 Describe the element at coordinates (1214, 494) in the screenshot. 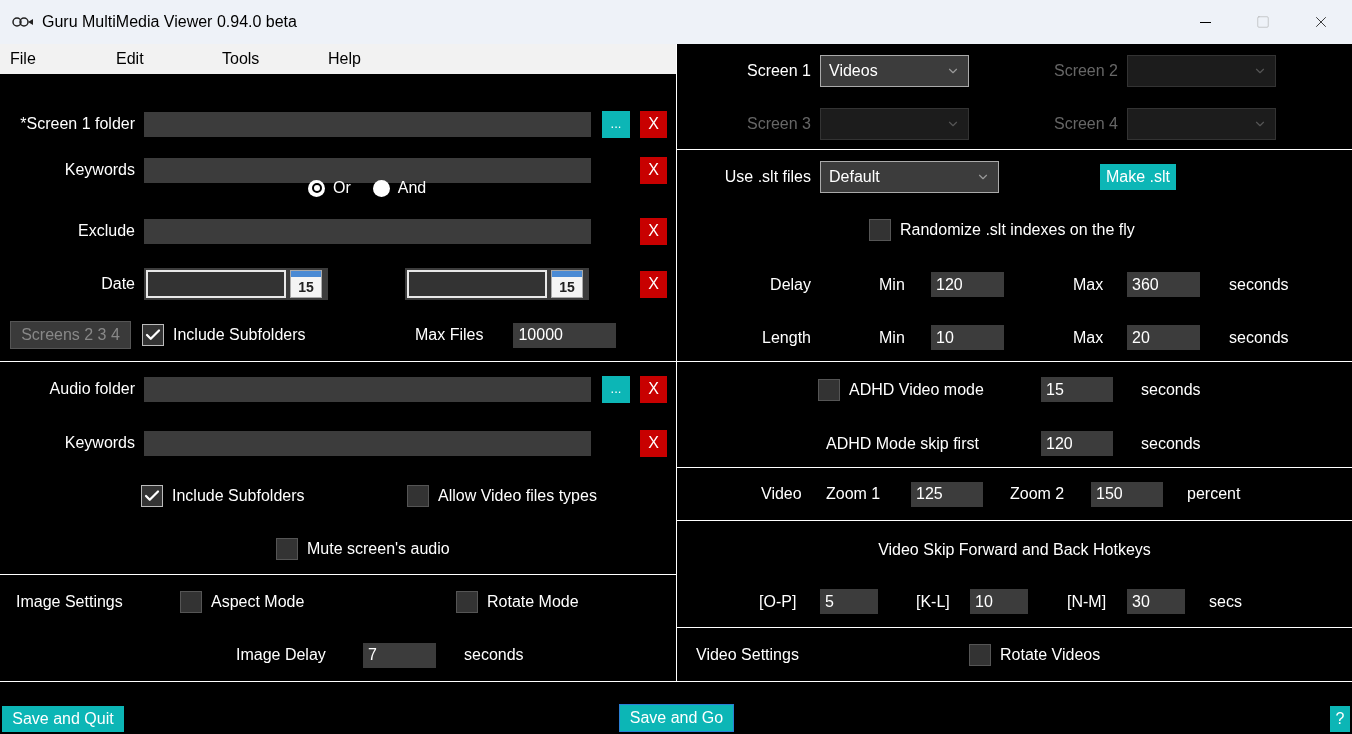

I see `unit-label: percent` at that location.